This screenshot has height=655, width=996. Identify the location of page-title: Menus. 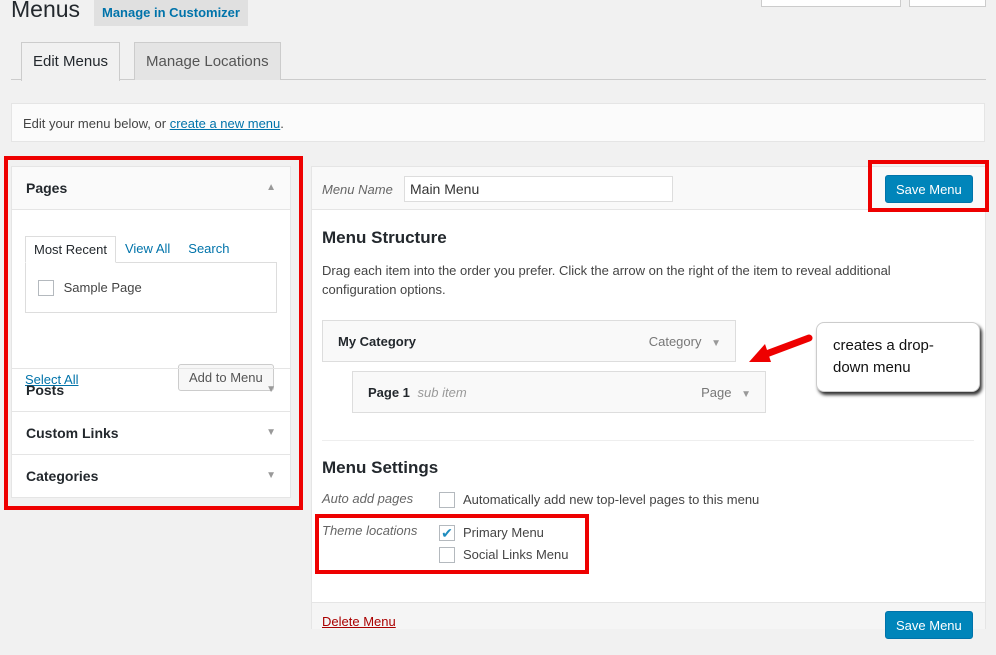
(46, 11).